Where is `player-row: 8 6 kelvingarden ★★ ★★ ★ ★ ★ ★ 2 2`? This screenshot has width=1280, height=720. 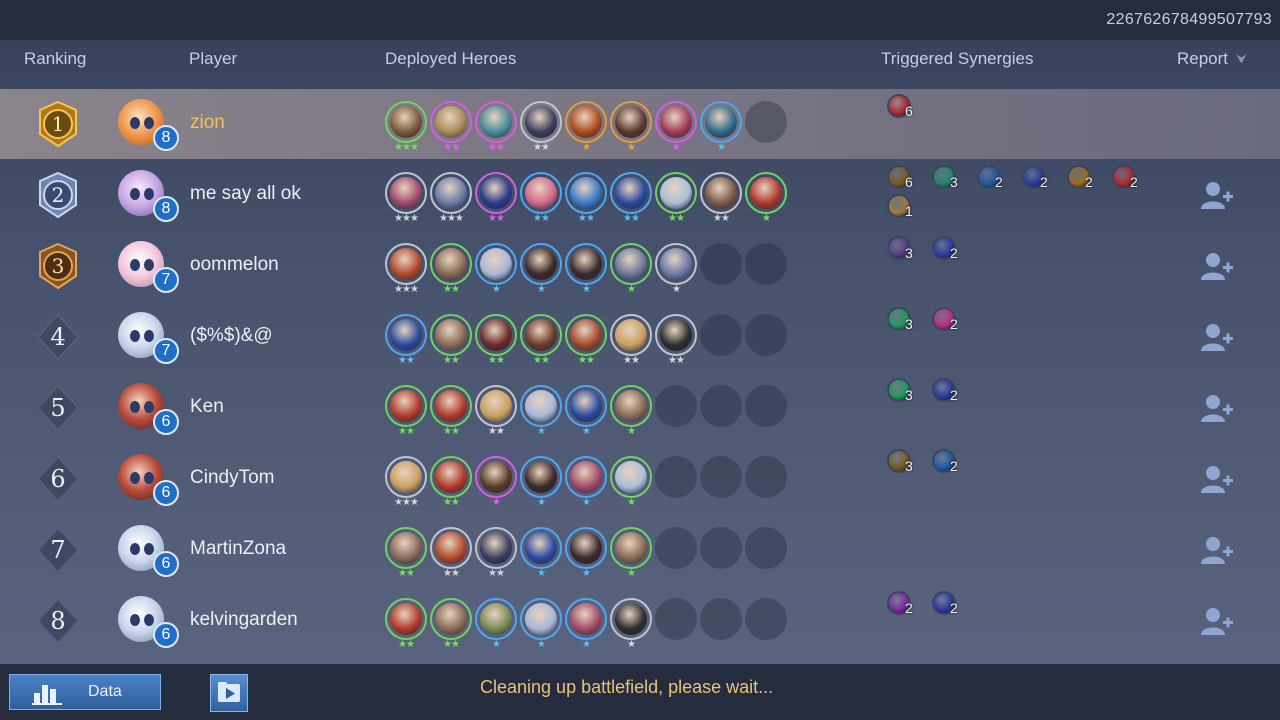
player-row: 8 6 kelvingarden ★★ ★★ ★ ★ ★ ★ 2 2 is located at coordinates (640, 621).